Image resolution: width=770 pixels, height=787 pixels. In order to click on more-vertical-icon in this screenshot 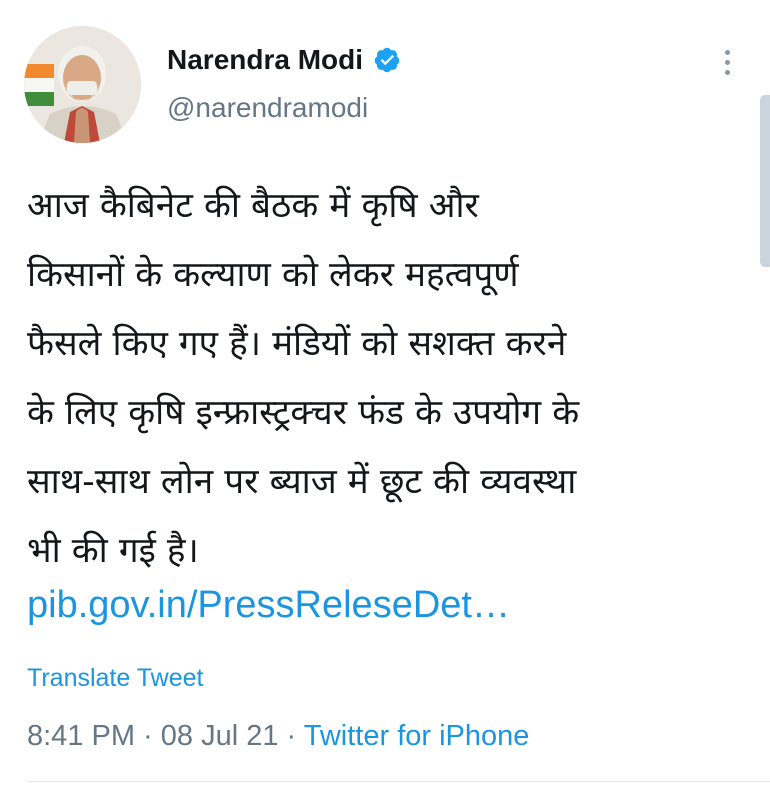, I will do `click(727, 62)`.